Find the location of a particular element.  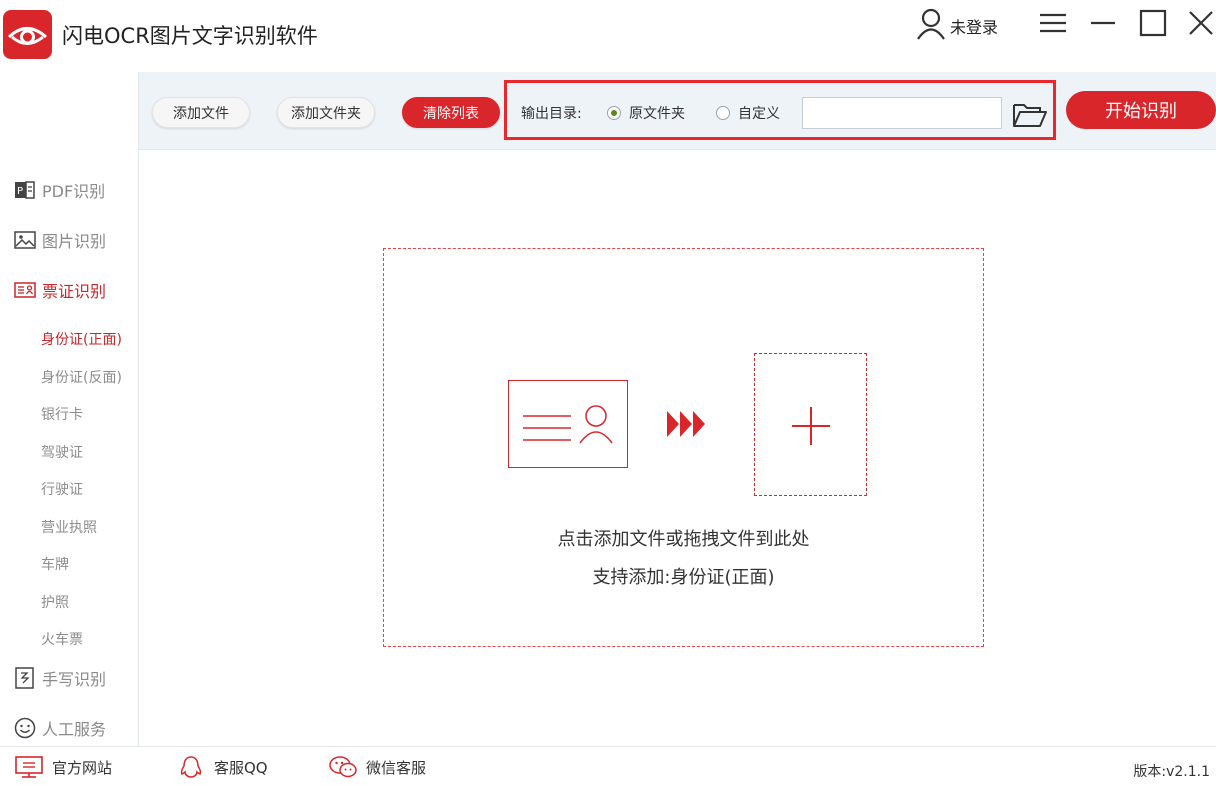

clear-list-button: 清除列表 is located at coordinates (451, 112).